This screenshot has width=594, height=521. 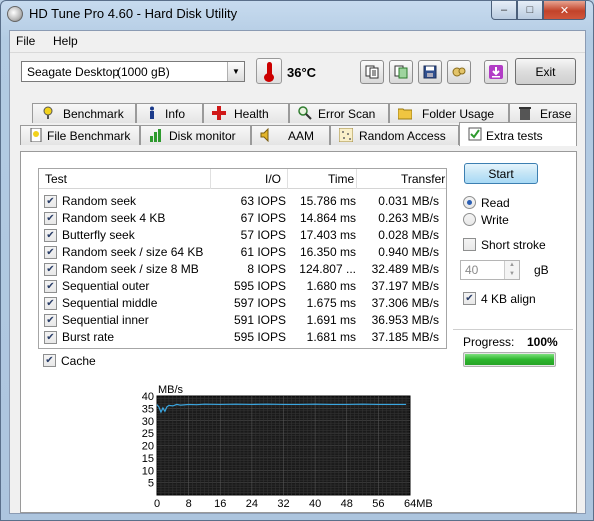 I want to click on short-stroke-size-input: 40 ▲ ▼, so click(x=490, y=270).